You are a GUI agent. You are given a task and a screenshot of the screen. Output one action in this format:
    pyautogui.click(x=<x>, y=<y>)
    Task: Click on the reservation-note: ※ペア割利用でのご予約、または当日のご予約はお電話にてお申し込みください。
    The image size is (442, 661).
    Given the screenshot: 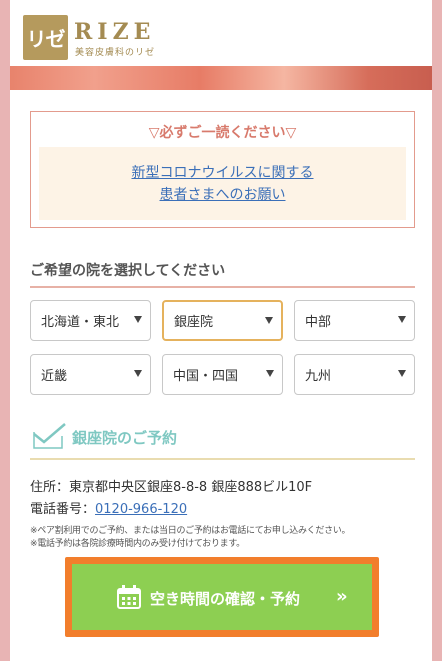 What is the action you would take?
    pyautogui.click(x=190, y=531)
    